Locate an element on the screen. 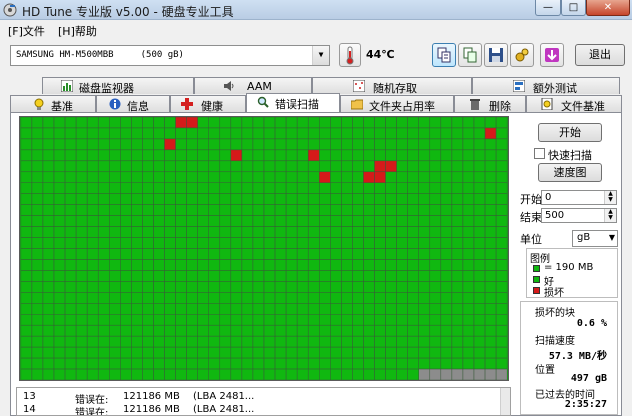  end-spinner: 500 ▲ ▼ is located at coordinates (579, 215).